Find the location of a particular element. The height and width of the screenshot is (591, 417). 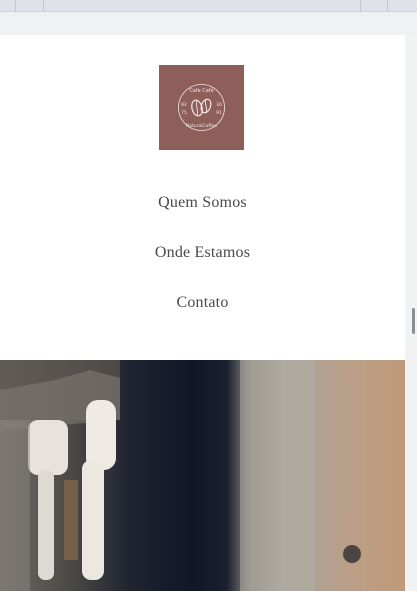

nav-link-quem-somos: Quem Somos is located at coordinates (202, 203).